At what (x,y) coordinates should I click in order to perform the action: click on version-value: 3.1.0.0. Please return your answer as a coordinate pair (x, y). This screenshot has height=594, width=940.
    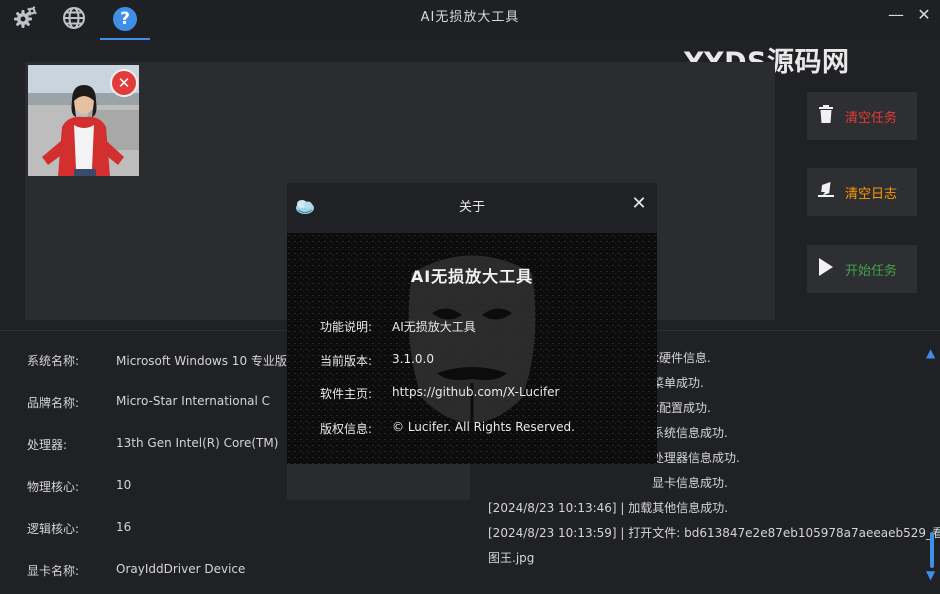
    Looking at the image, I should click on (413, 359).